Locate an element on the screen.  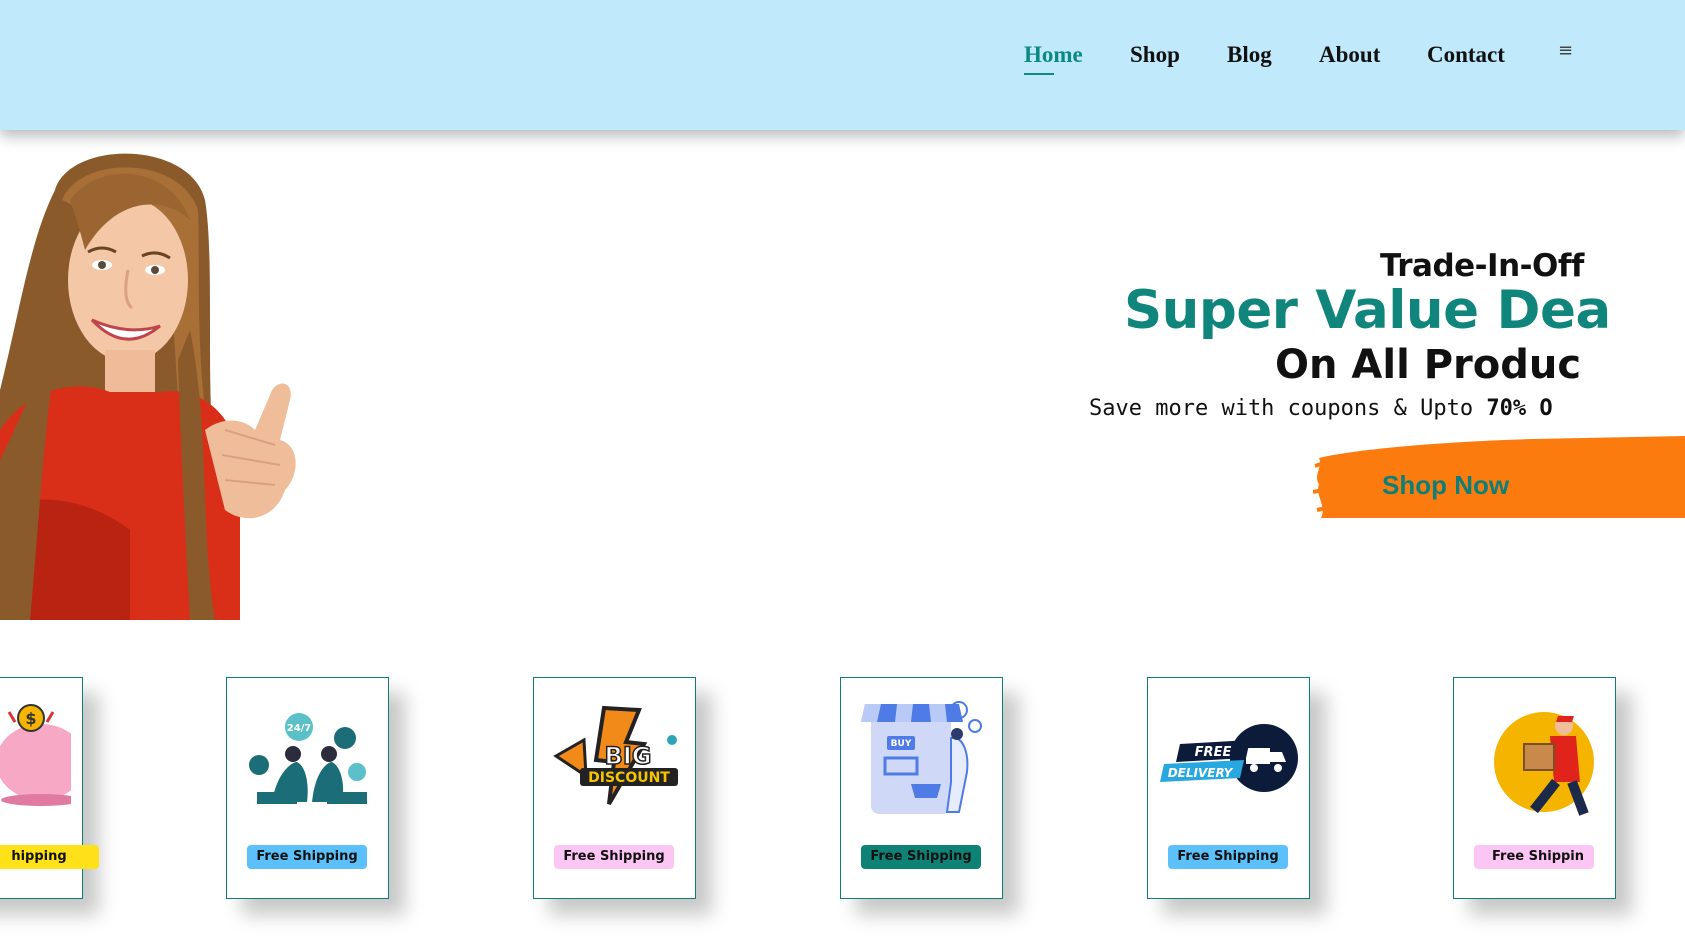
active-nav-underline is located at coordinates (1039, 74).